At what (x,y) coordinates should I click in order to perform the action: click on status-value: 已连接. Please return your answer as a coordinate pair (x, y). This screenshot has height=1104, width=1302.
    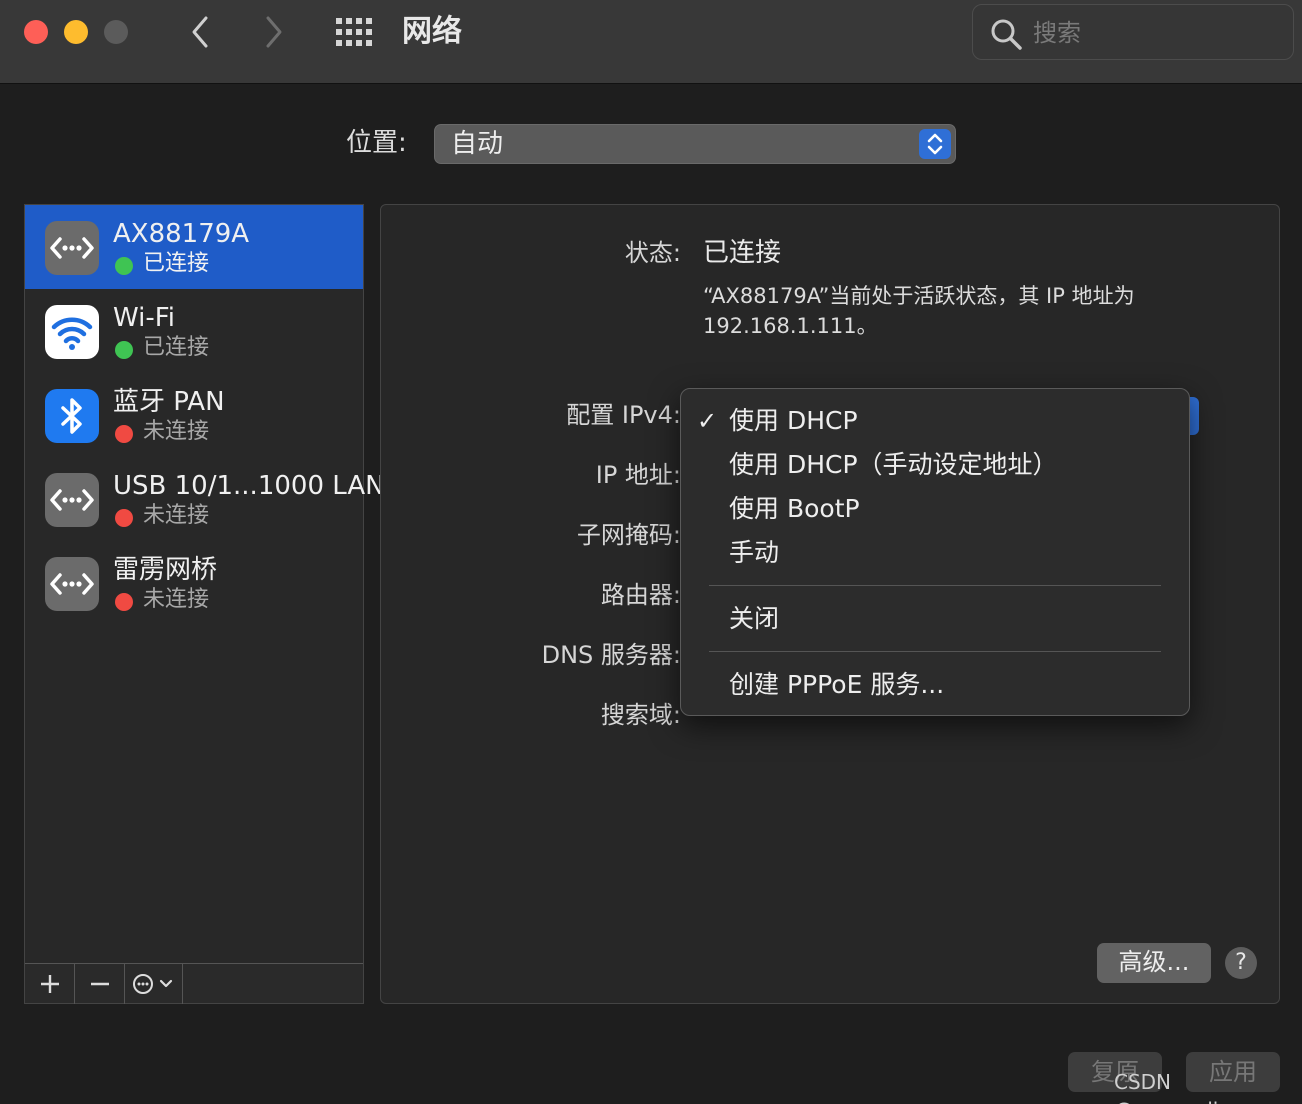
    Looking at the image, I should click on (742, 253).